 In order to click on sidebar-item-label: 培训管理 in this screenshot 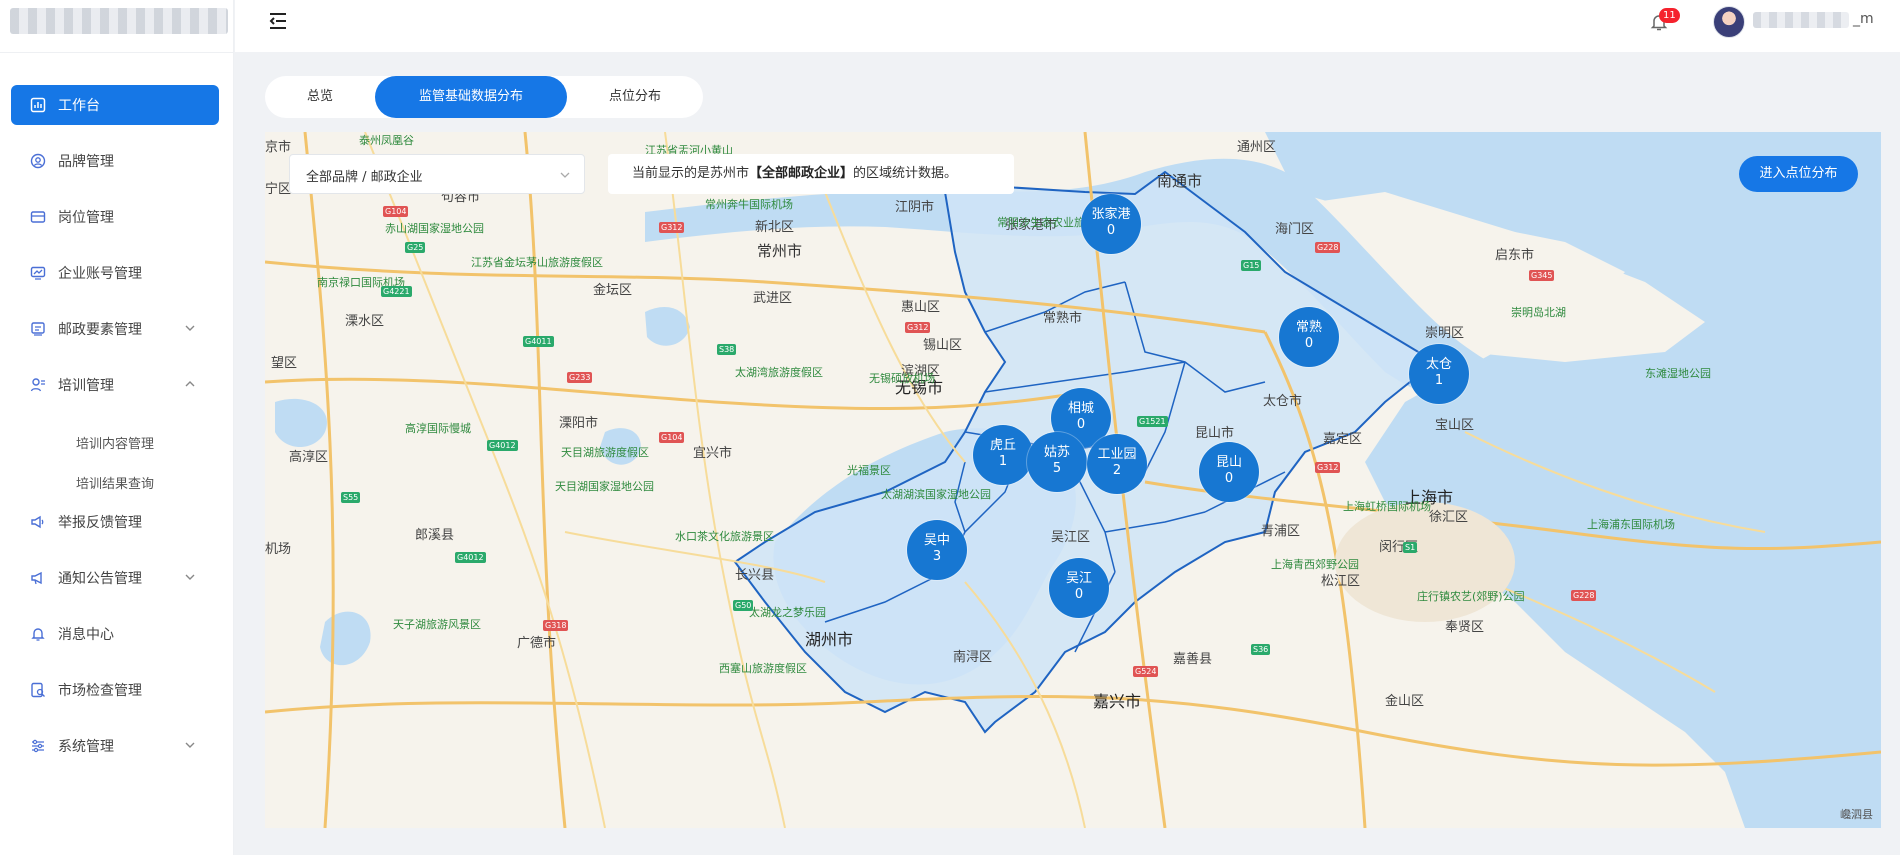, I will do `click(86, 386)`.